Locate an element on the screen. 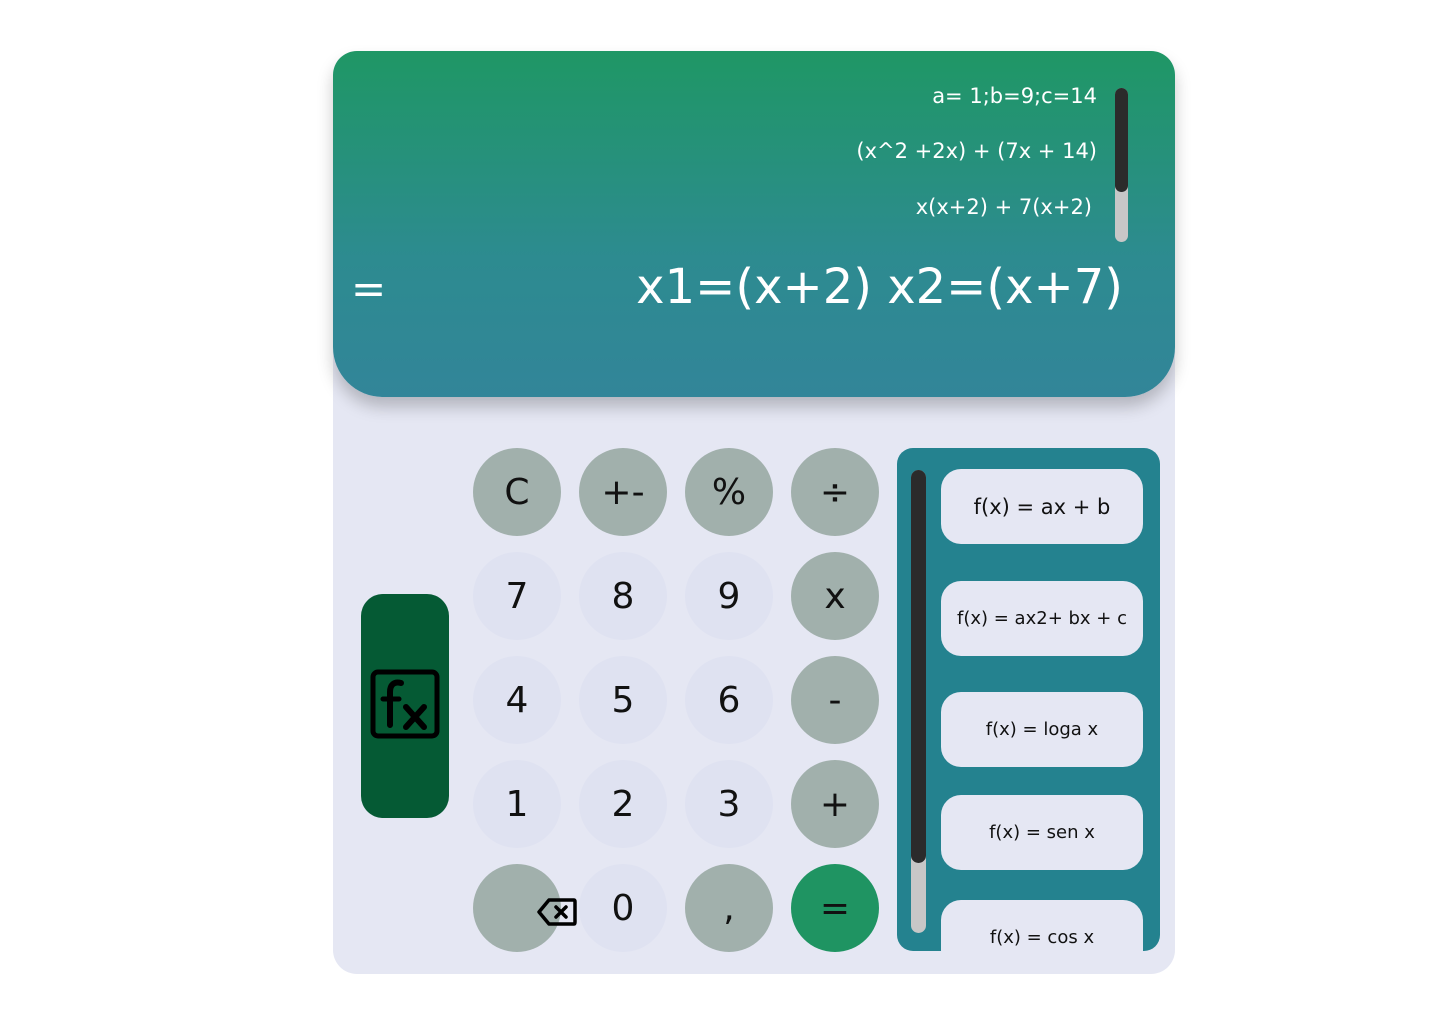 This screenshot has height=1024, width=1440. clear-button: C is located at coordinates (517, 492).